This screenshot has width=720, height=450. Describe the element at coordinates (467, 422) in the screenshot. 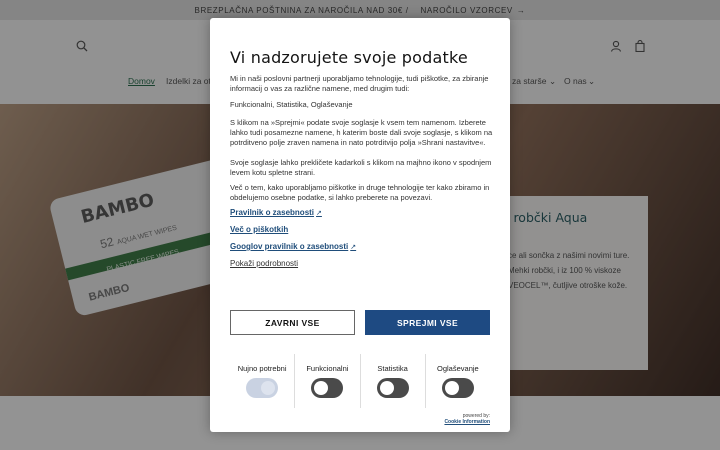

I see `cookie-information-logo: Cookie Information` at that location.